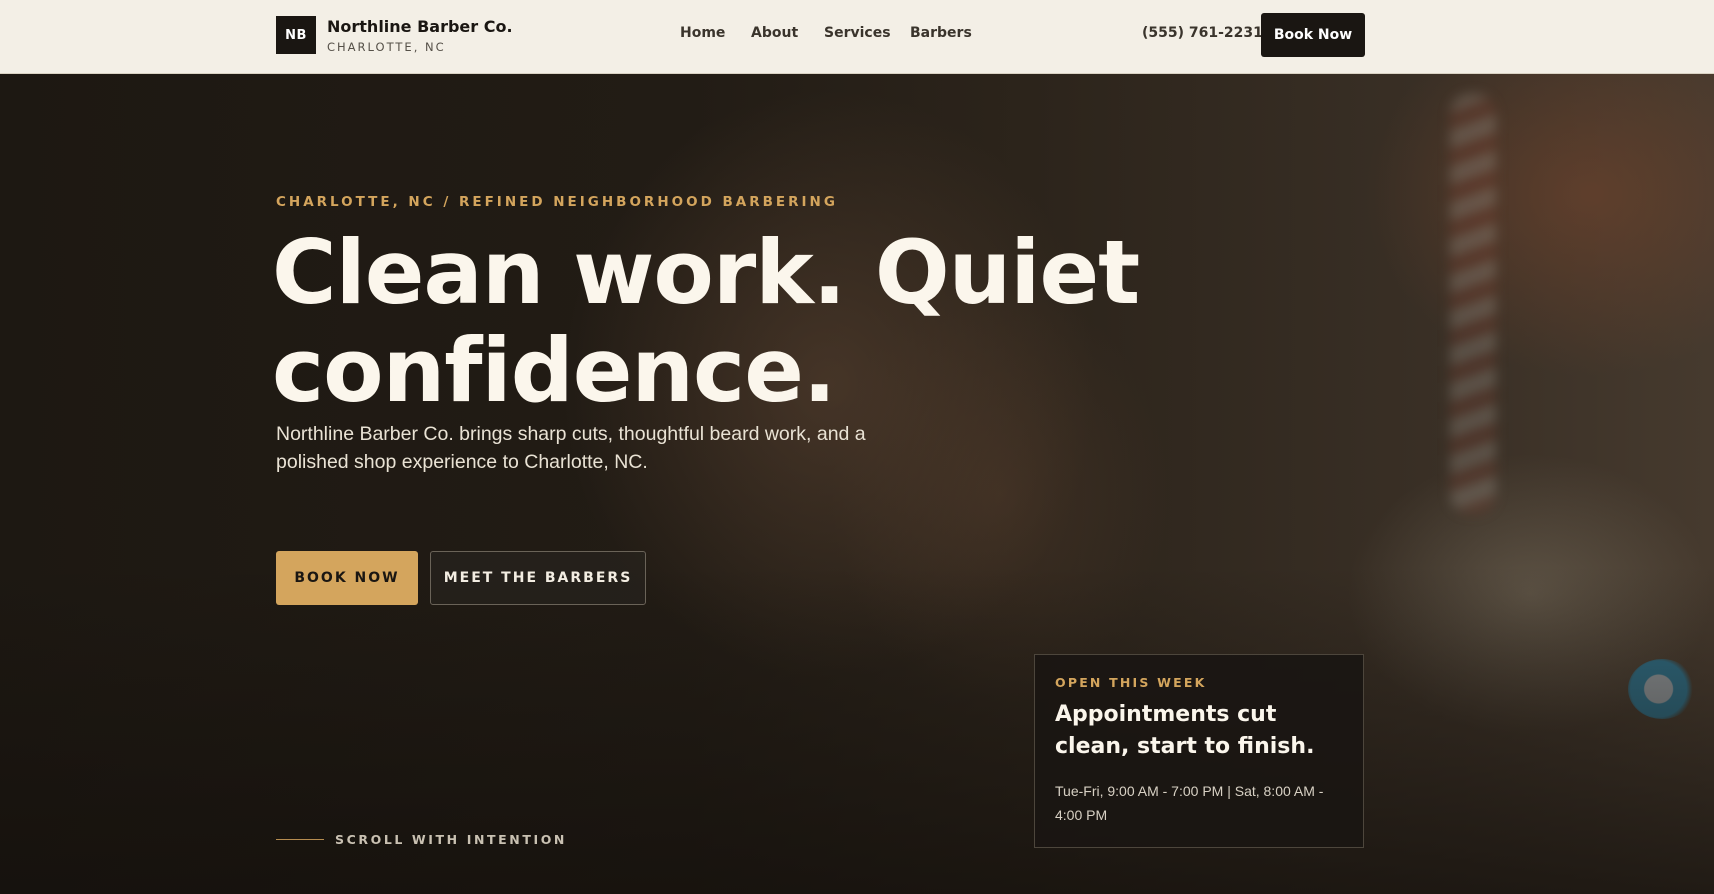 Image resolution: width=1714 pixels, height=894 pixels. What do you see at coordinates (941, 33) in the screenshot?
I see `nav-item-barbers: Barbers` at bounding box center [941, 33].